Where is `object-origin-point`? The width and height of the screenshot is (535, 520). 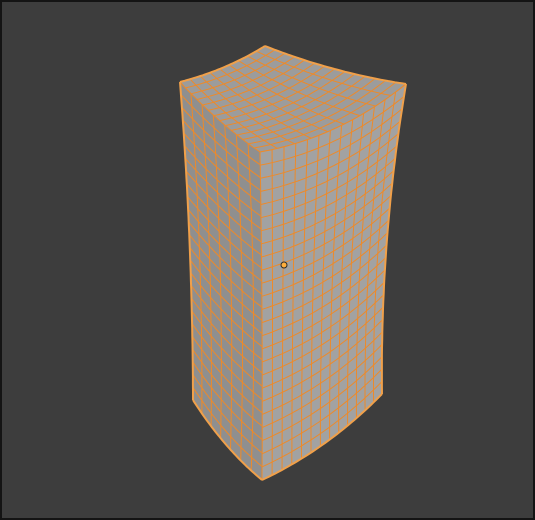 object-origin-point is located at coordinates (284, 265).